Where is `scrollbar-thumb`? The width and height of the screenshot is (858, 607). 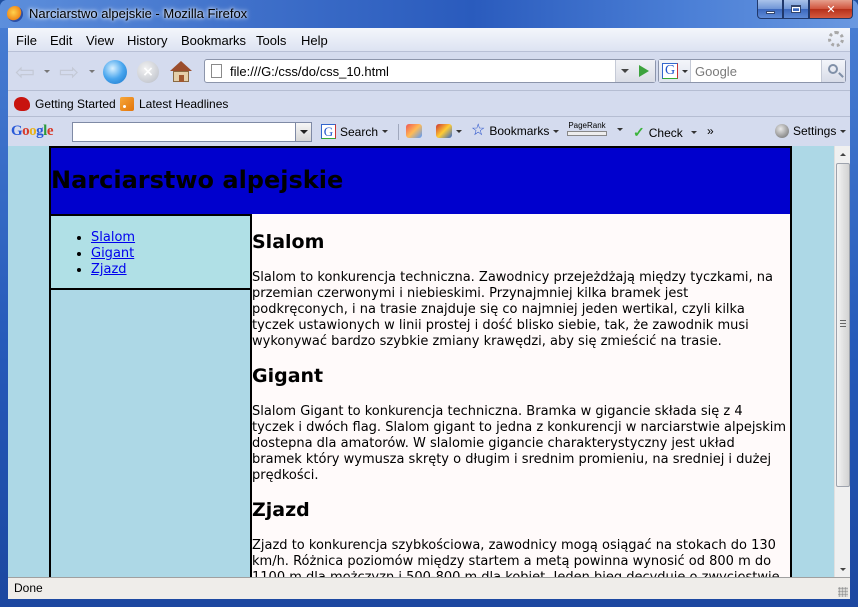
scrollbar-thumb is located at coordinates (843, 325).